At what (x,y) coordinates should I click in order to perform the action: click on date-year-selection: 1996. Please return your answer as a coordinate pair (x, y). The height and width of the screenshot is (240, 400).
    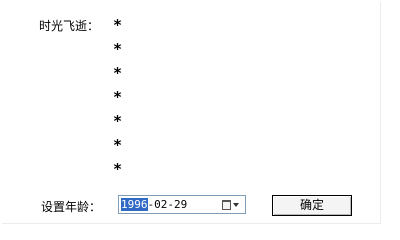
    Looking at the image, I should click on (134, 204).